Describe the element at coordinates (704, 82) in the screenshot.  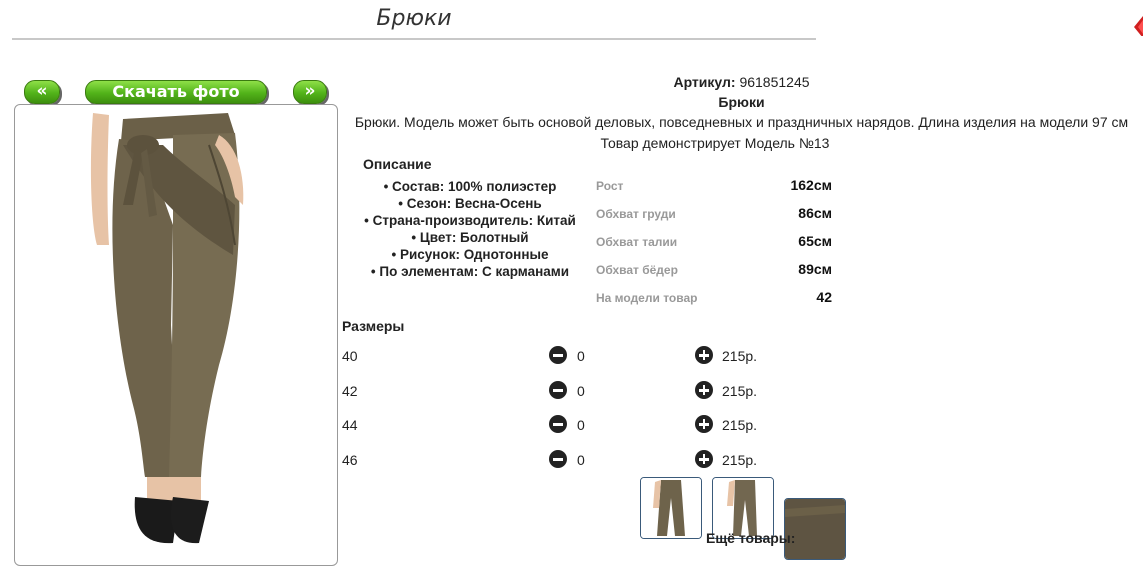
I see `article-label: Артикул:` at that location.